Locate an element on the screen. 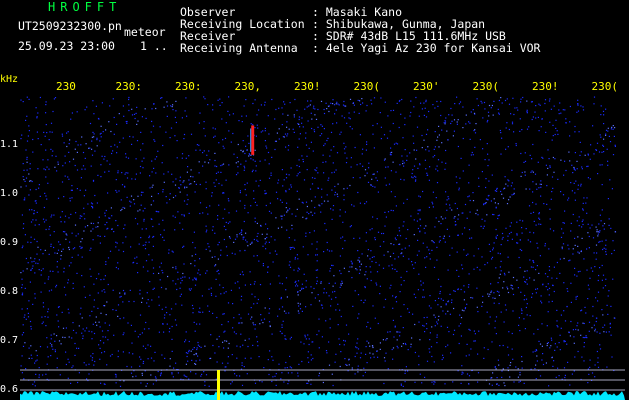 This screenshot has height=400, width=629. y-axis-label: kHz is located at coordinates (9, 79).